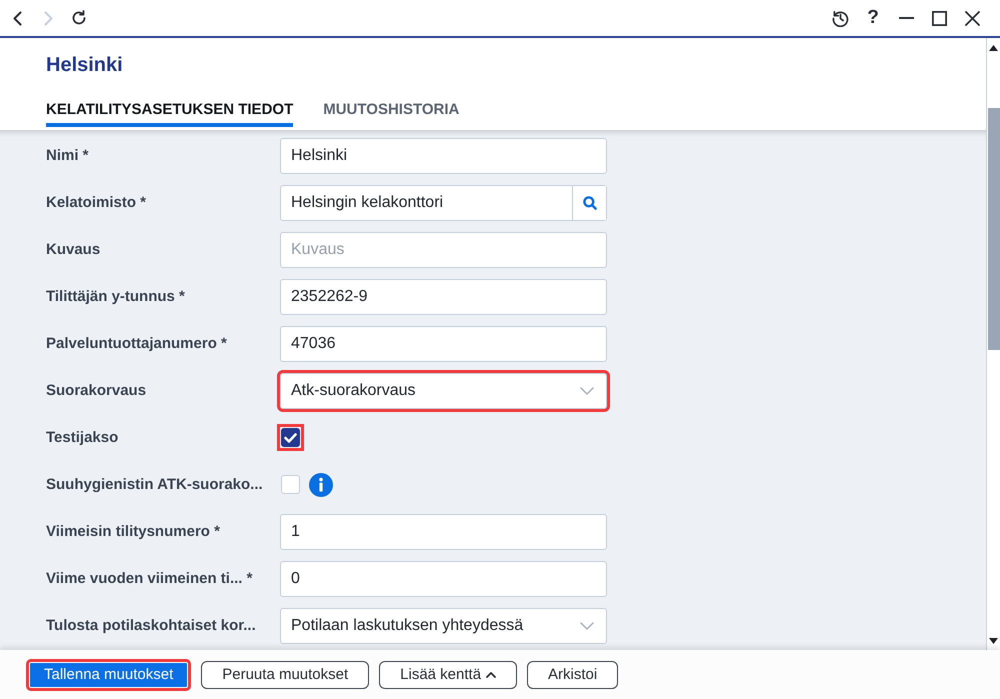  I want to click on scrollbar-thumb, so click(994, 229).